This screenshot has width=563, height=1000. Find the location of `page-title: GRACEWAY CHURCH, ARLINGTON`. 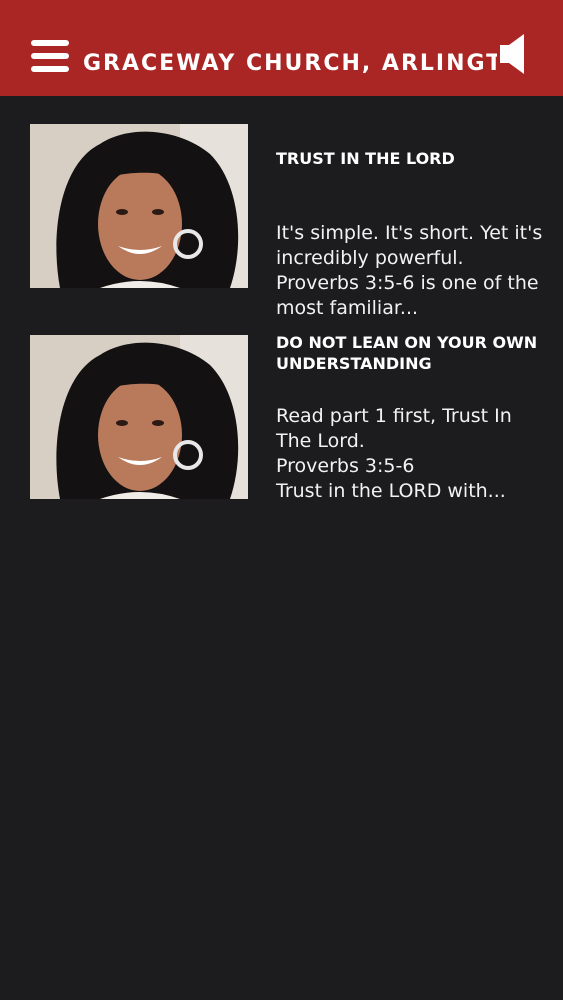

page-title: GRACEWAY CHURCH, ARLINGTON is located at coordinates (290, 63).